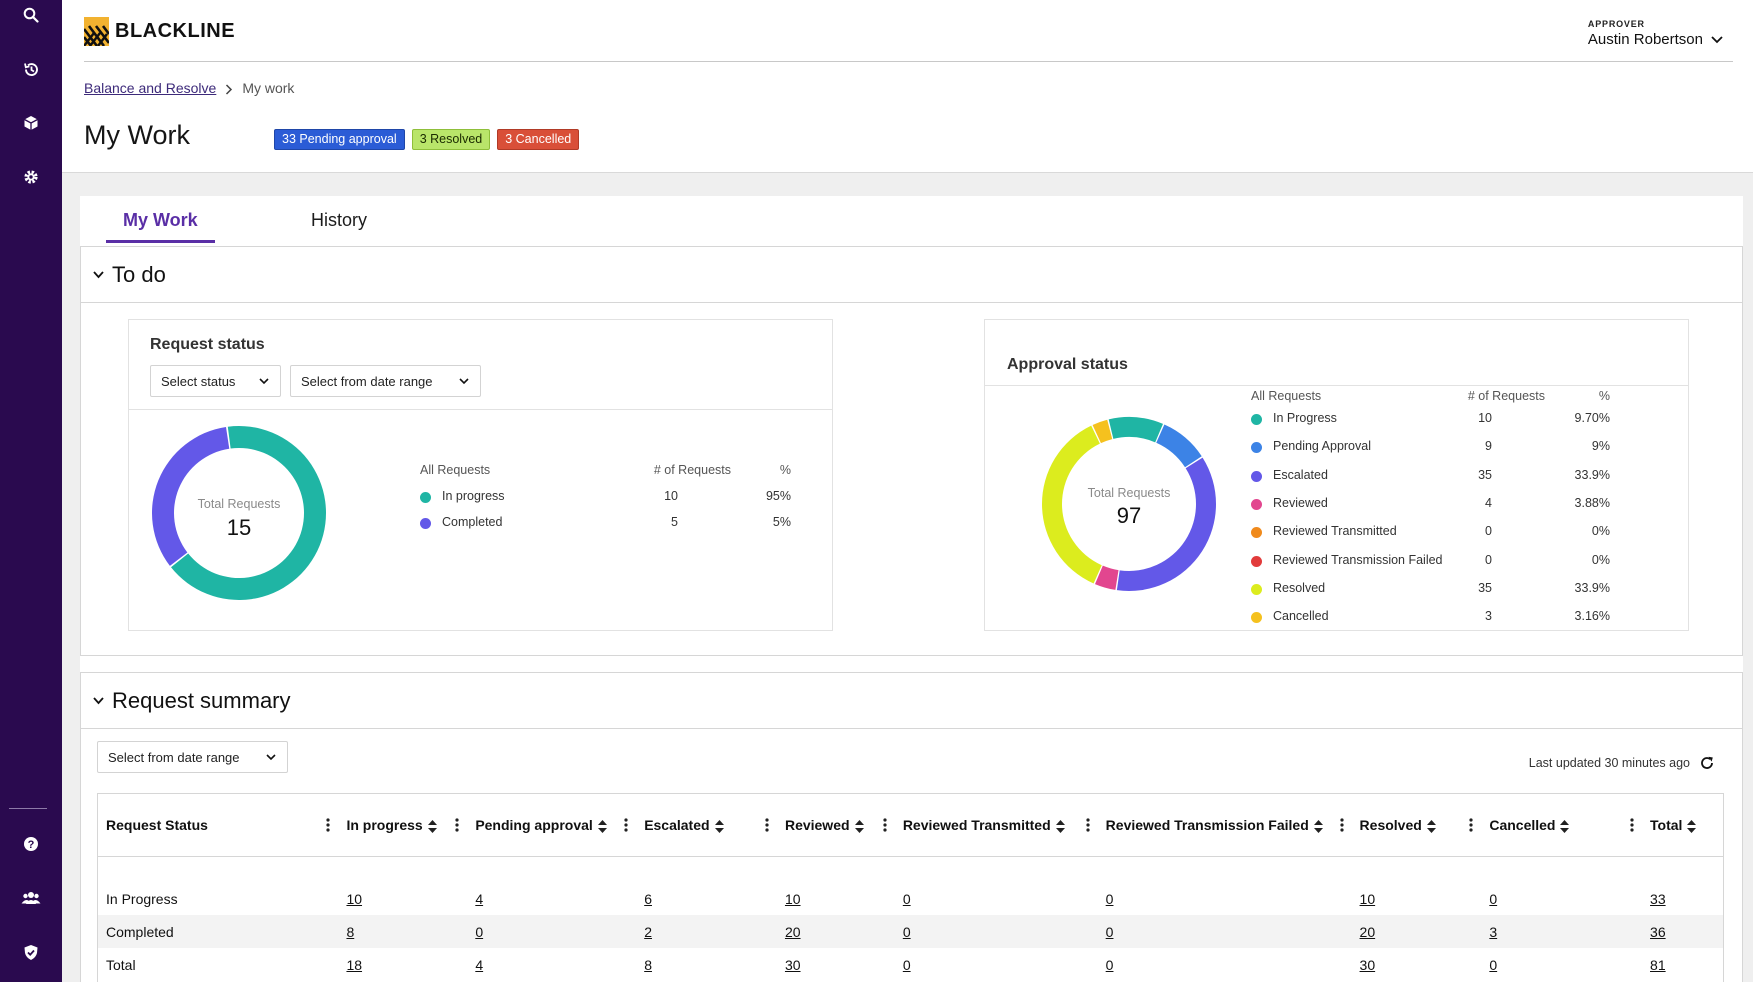  What do you see at coordinates (1299, 587) in the screenshot?
I see `legend-label: Resolved` at bounding box center [1299, 587].